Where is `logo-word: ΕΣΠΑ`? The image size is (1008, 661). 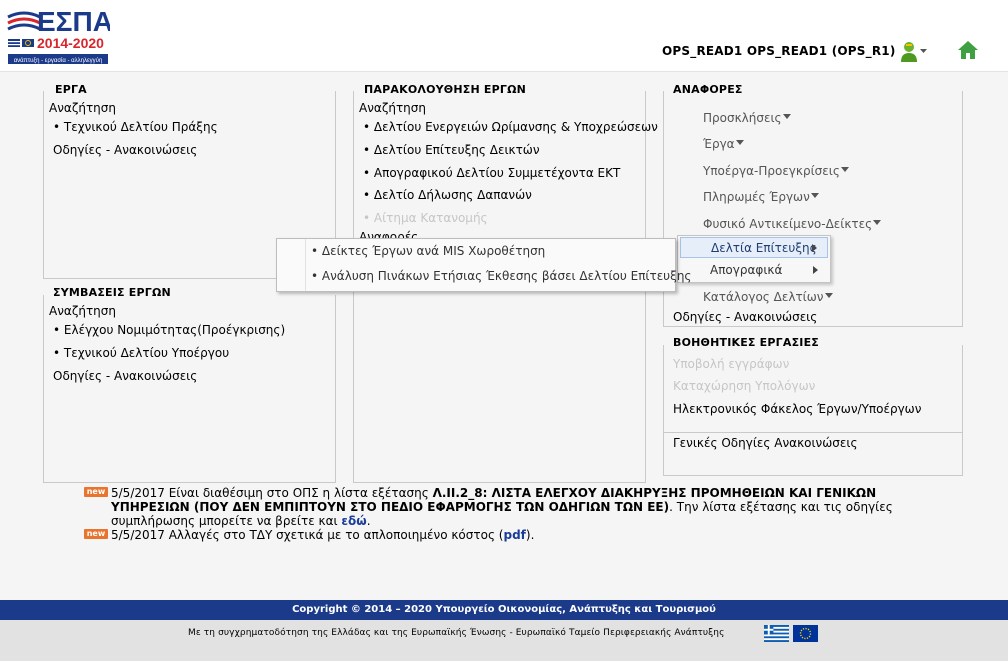
logo-word: ΕΣΠΑ is located at coordinates (73, 21).